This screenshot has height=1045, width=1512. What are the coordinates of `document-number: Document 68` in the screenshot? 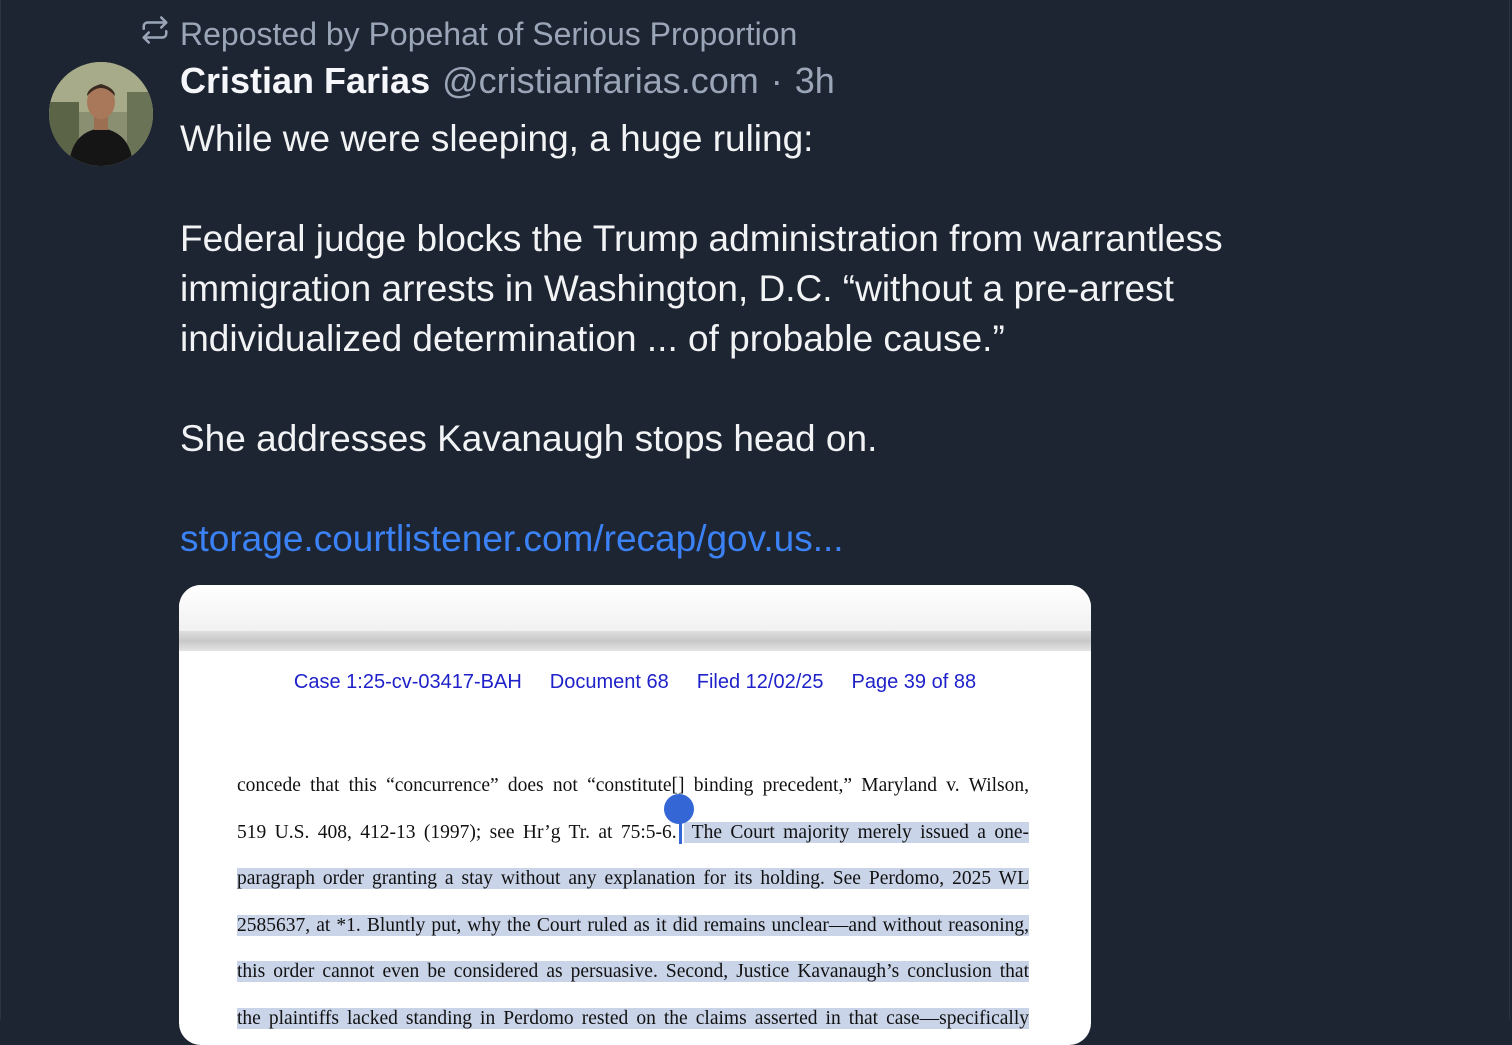 It's located at (609, 682).